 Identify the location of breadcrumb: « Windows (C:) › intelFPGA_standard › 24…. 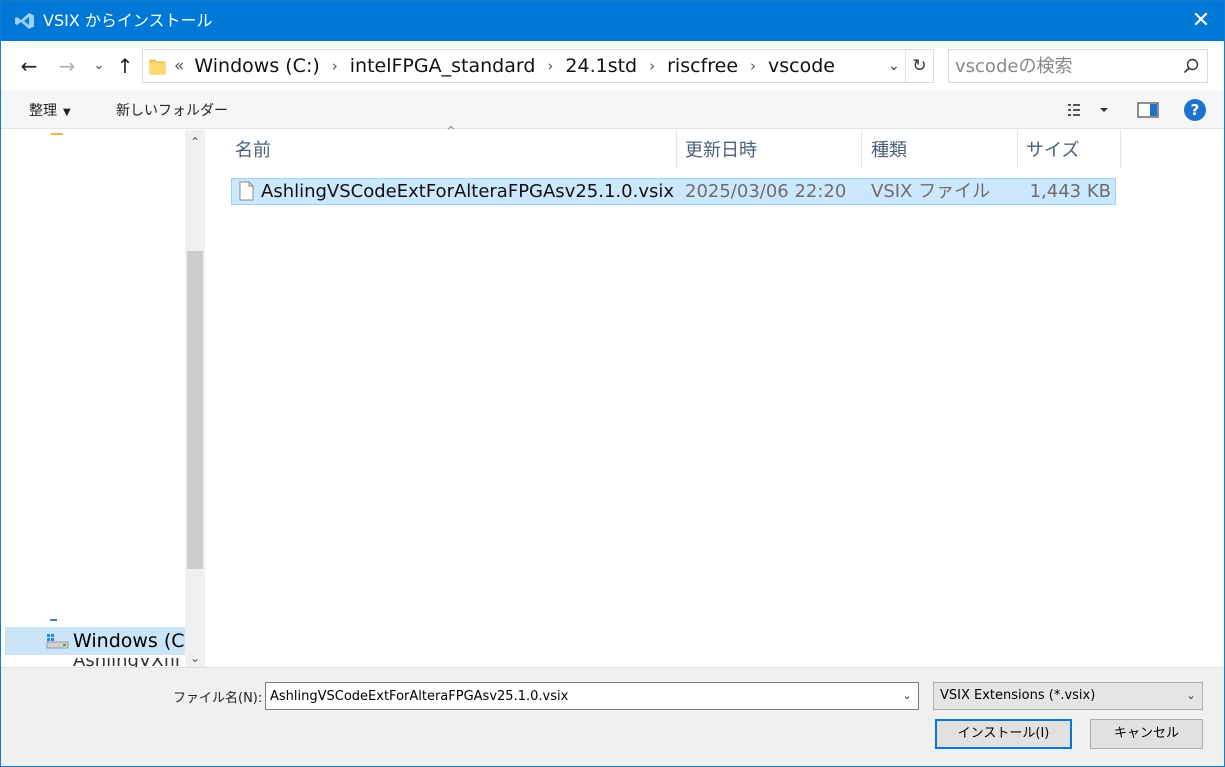
(504, 66).